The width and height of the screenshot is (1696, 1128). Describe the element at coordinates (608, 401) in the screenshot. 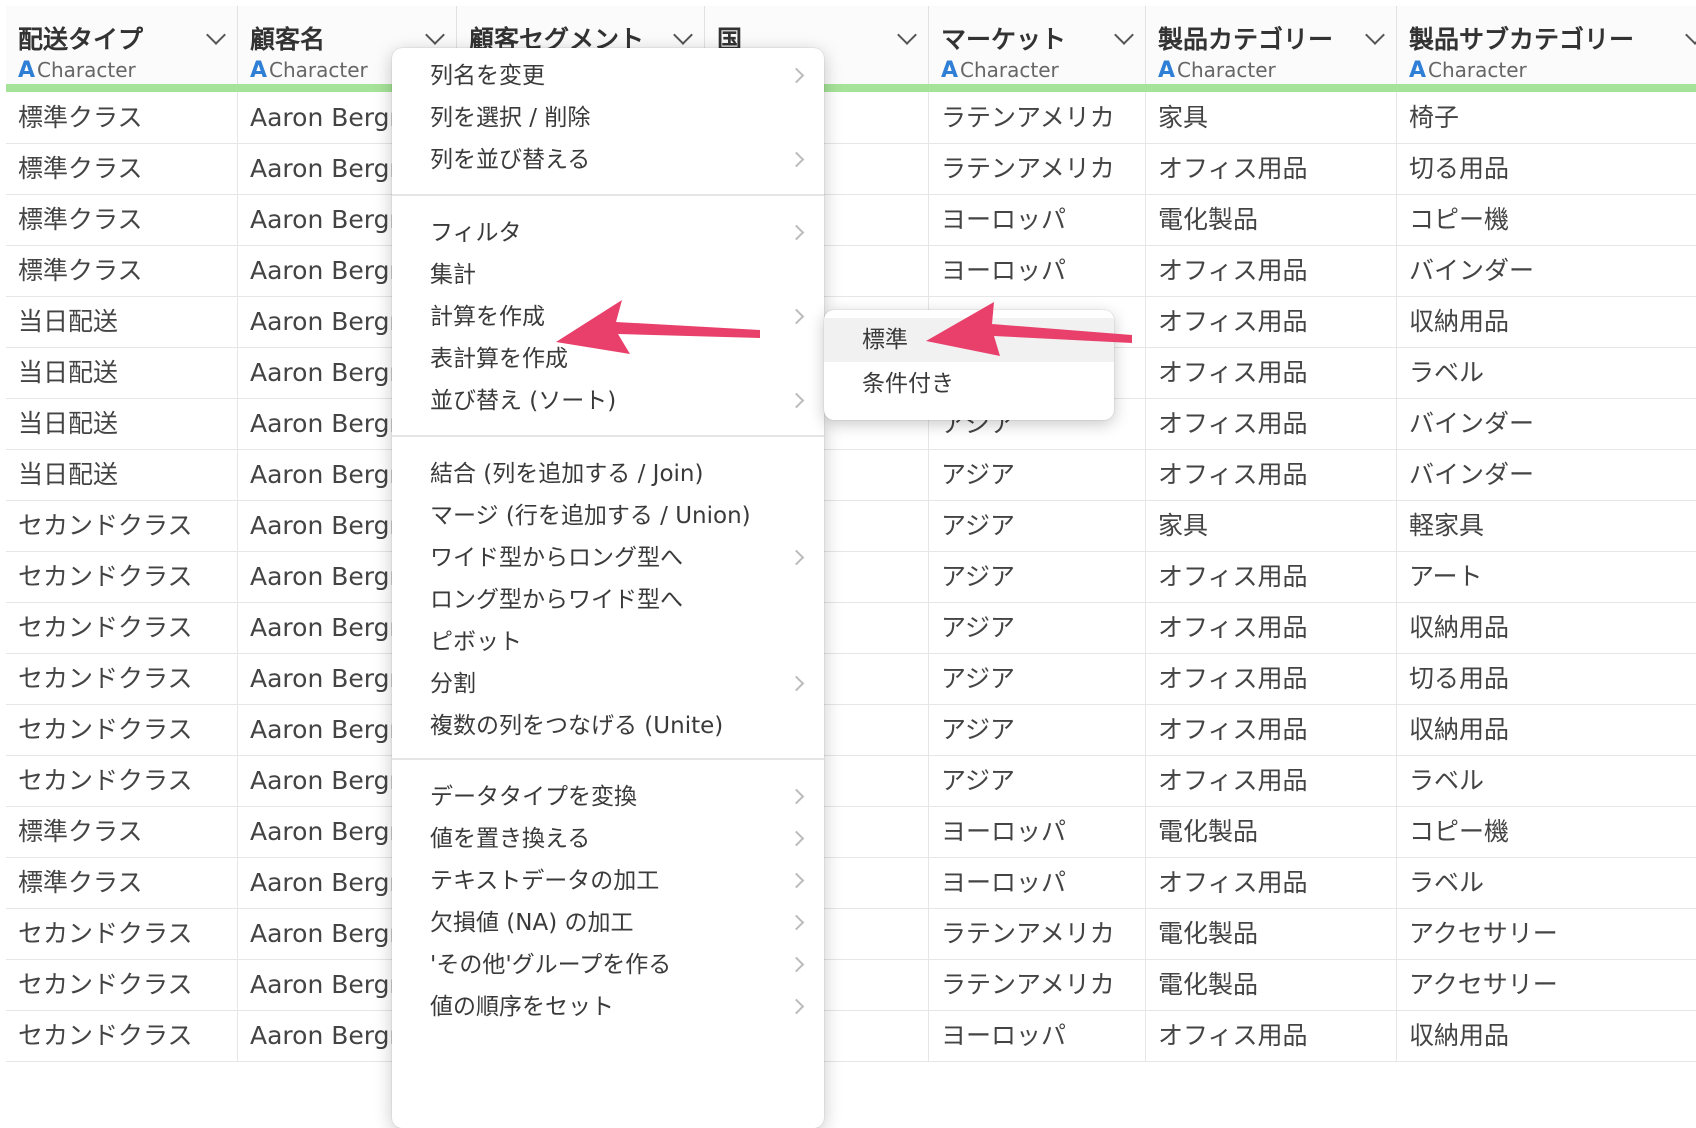

I see `menu-item: 並び替え (ソート)` at that location.